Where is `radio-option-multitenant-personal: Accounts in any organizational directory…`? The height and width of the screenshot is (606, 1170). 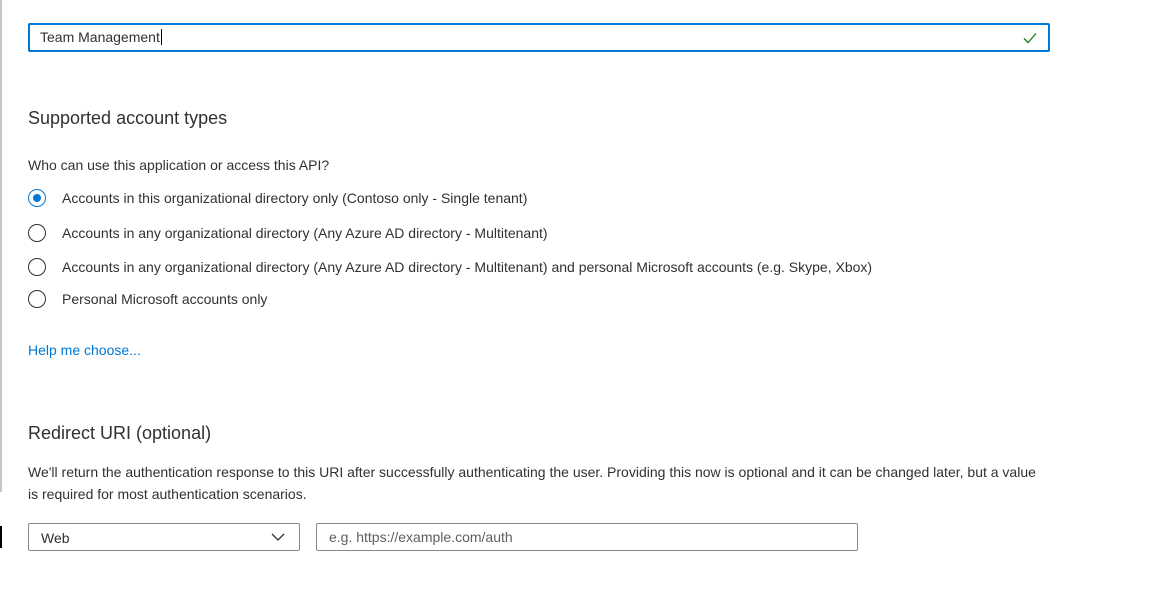 radio-option-multitenant-personal: Accounts in any organizational directory… is located at coordinates (450, 267).